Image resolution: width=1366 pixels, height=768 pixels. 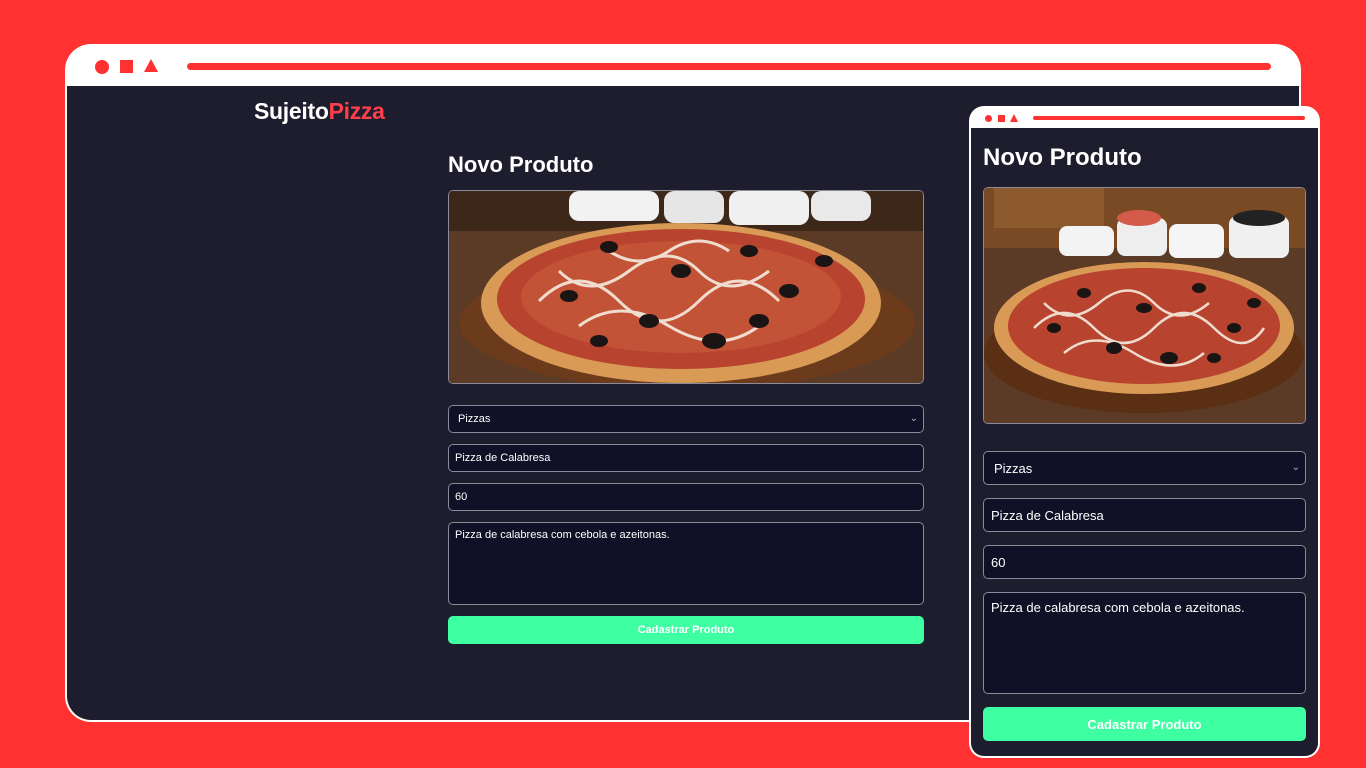 I want to click on brand-logo-part2: Pizza, so click(x=356, y=111).